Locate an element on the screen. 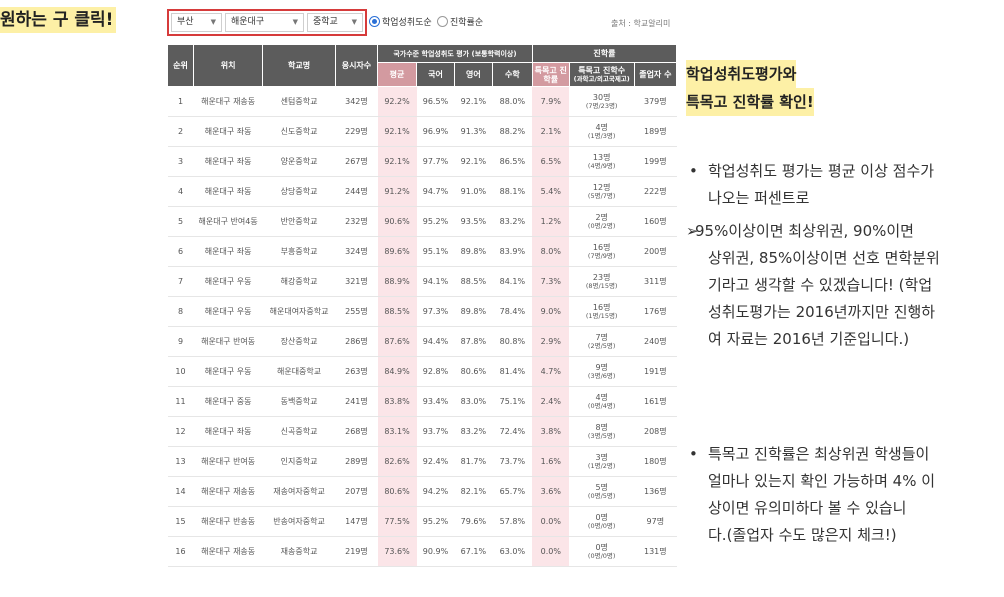 This screenshot has width=1004, height=597. math-cell: 83.2% is located at coordinates (512, 221).